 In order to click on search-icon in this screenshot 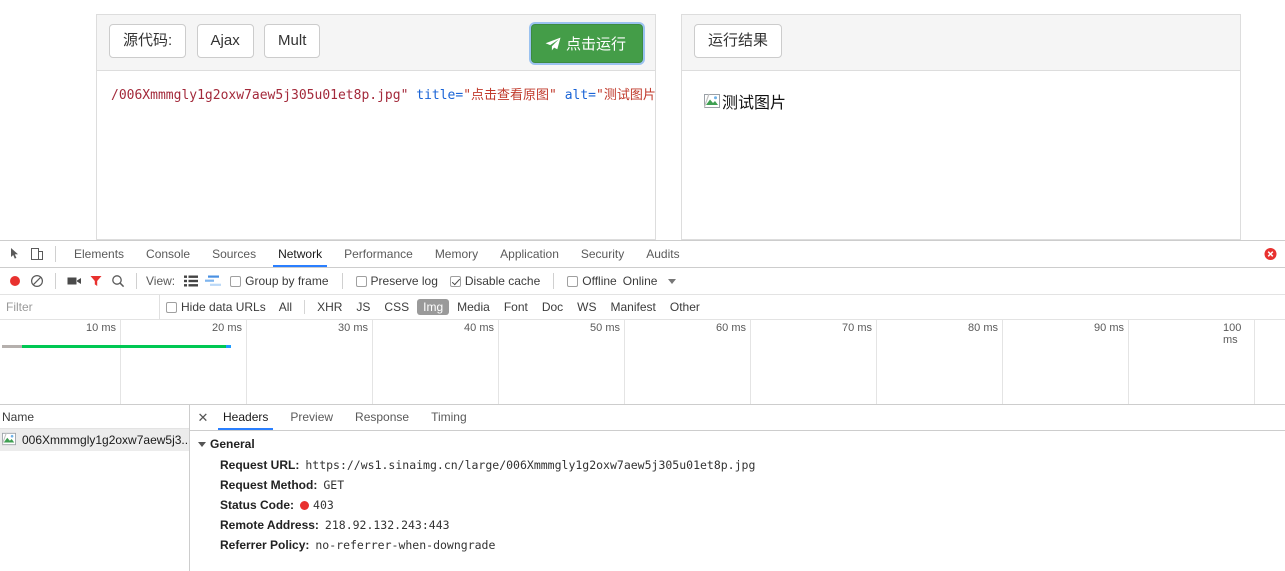, I will do `click(118, 281)`.